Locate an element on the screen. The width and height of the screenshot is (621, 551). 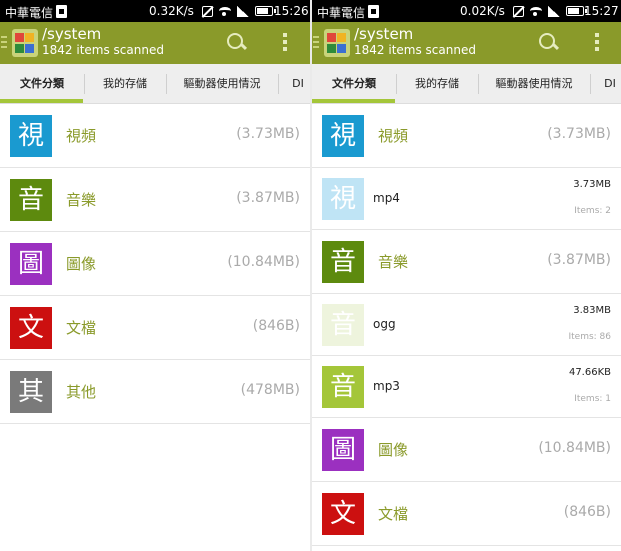
status-bar: 中華電信 0.02K/s 15:27 is located at coordinates (466, 11).